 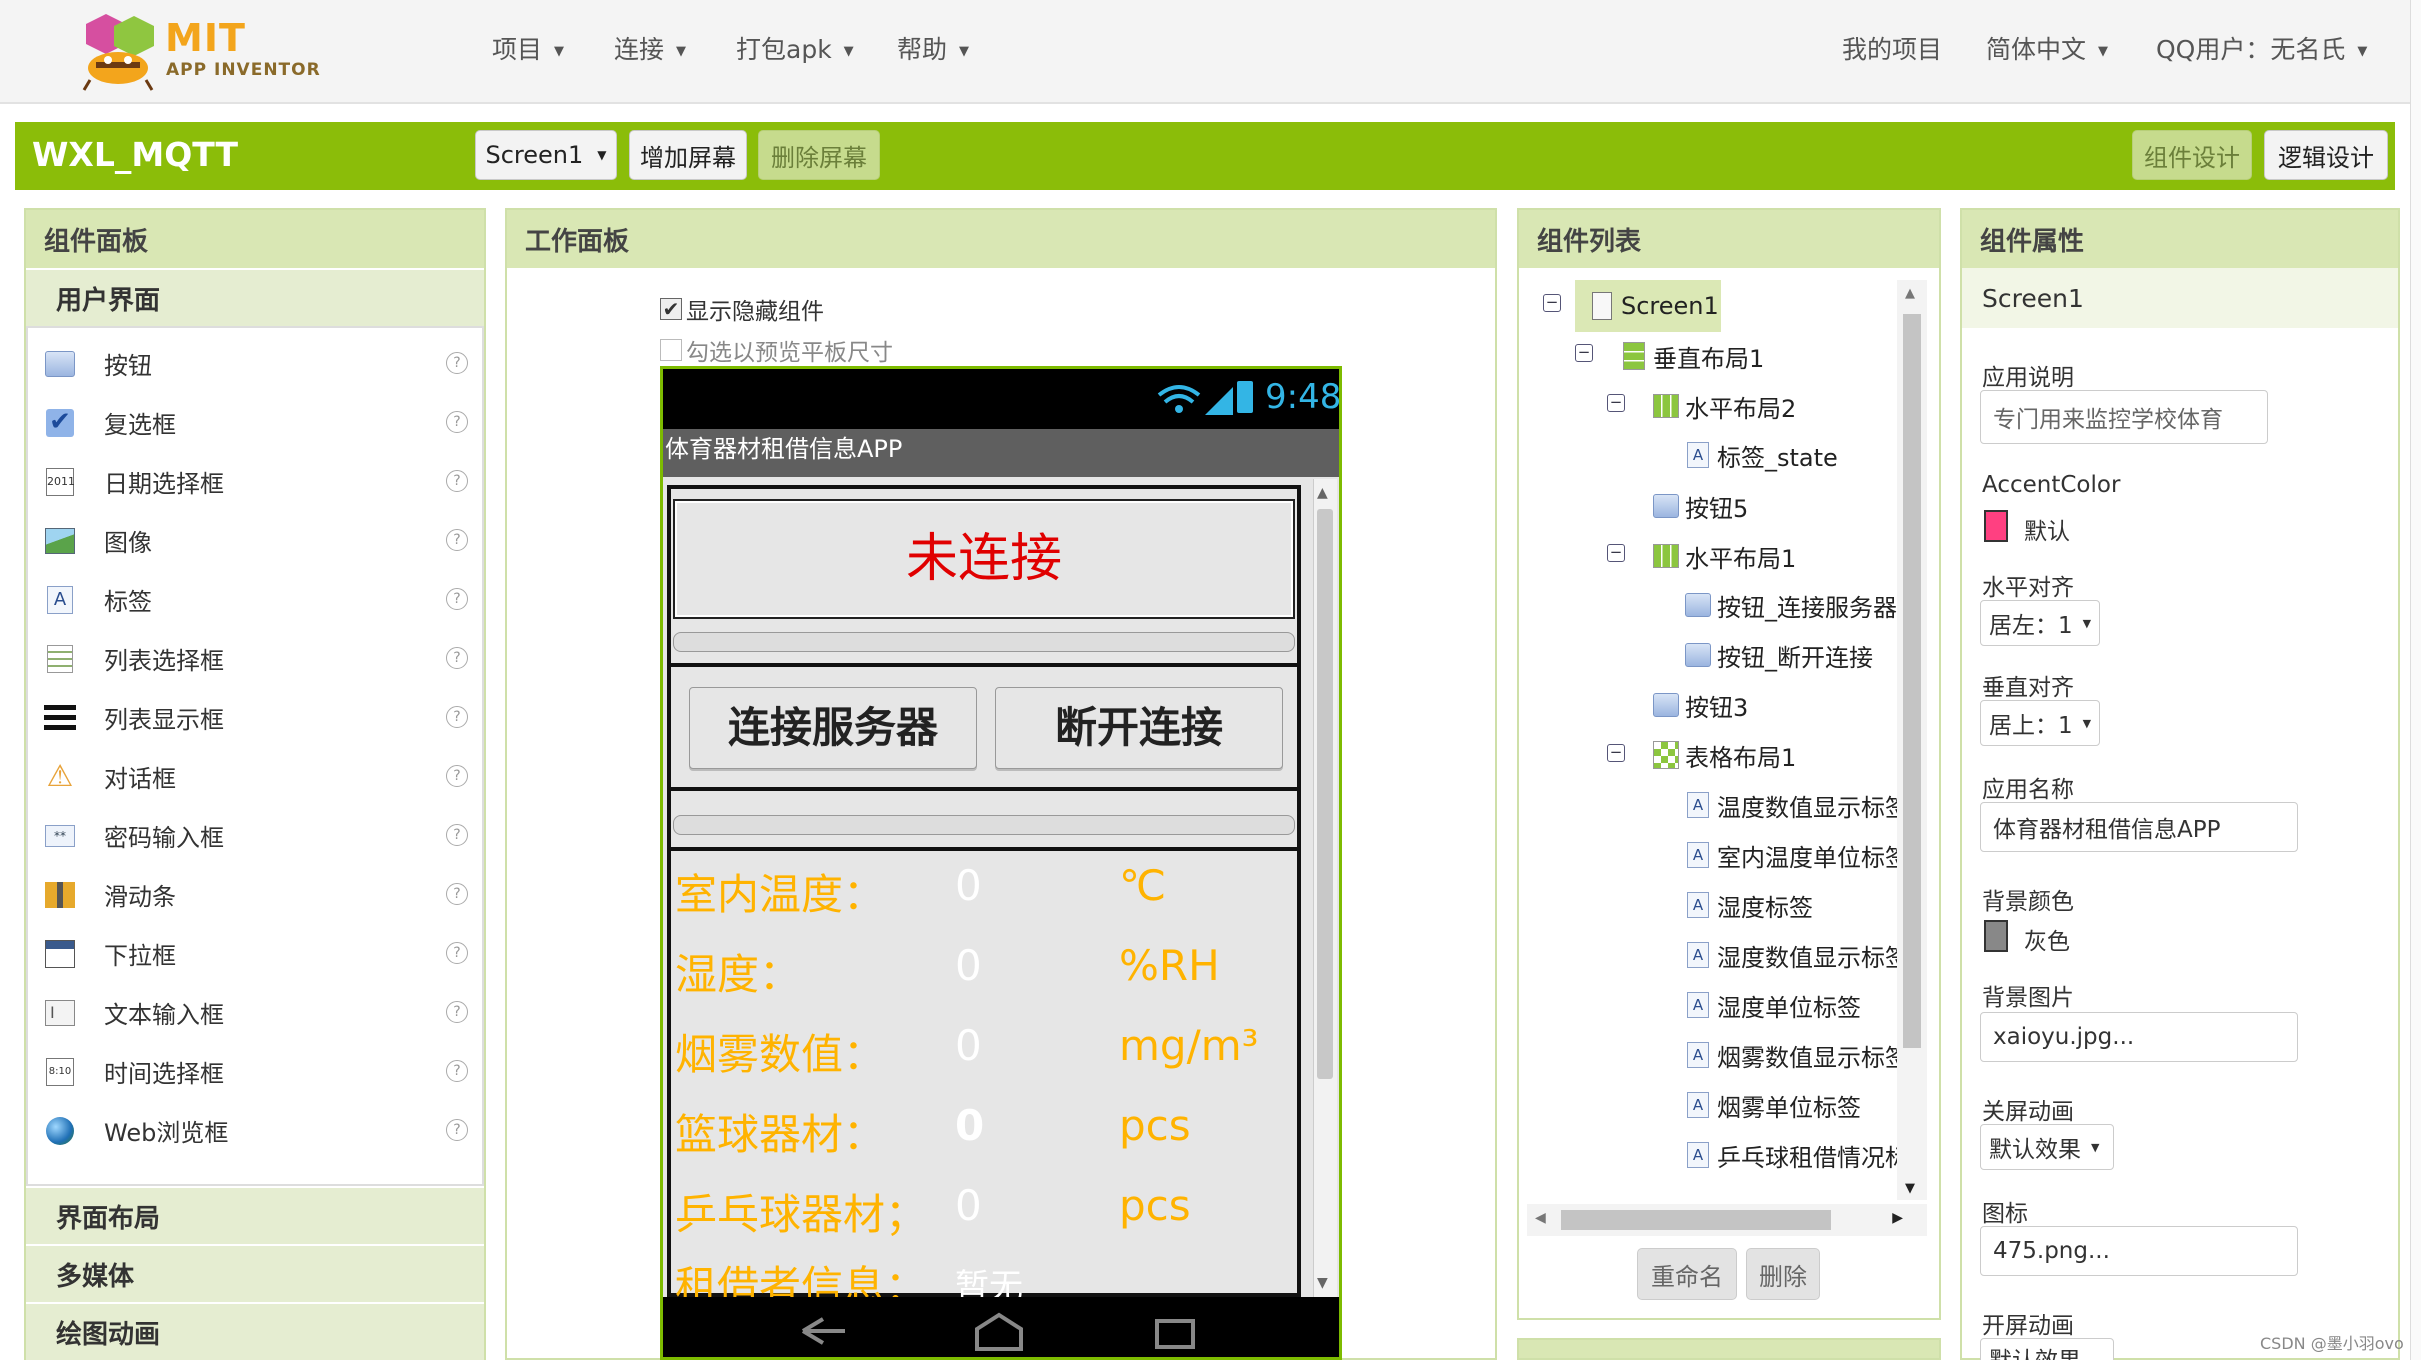 What do you see at coordinates (984, 559) in the screenshot?
I see `status-button: 未连接` at bounding box center [984, 559].